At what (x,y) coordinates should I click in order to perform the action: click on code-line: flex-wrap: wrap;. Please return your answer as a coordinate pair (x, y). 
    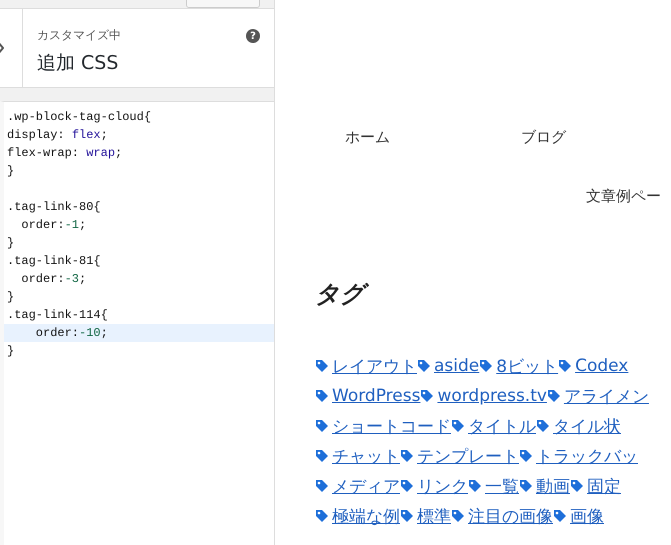
    Looking at the image, I should click on (65, 153).